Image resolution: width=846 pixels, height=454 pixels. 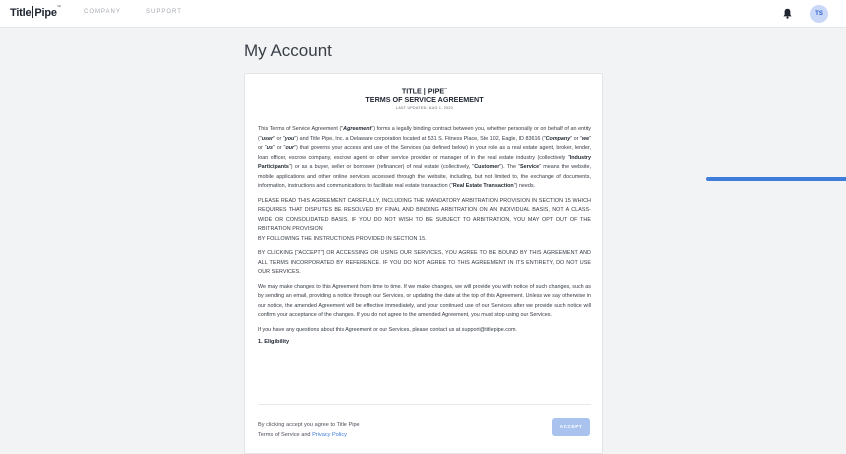 I want to click on accent-progress-line, so click(x=776, y=179).